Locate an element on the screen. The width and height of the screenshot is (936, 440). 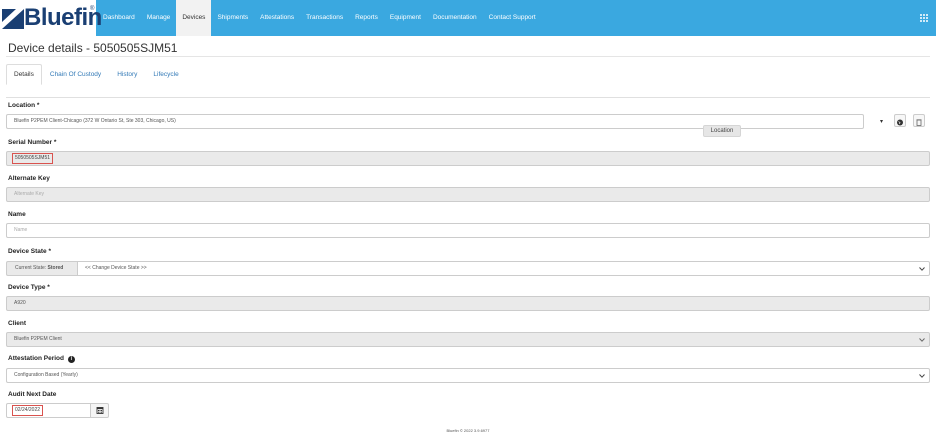
alternate-key-label: Alternate Key is located at coordinates (29, 178).